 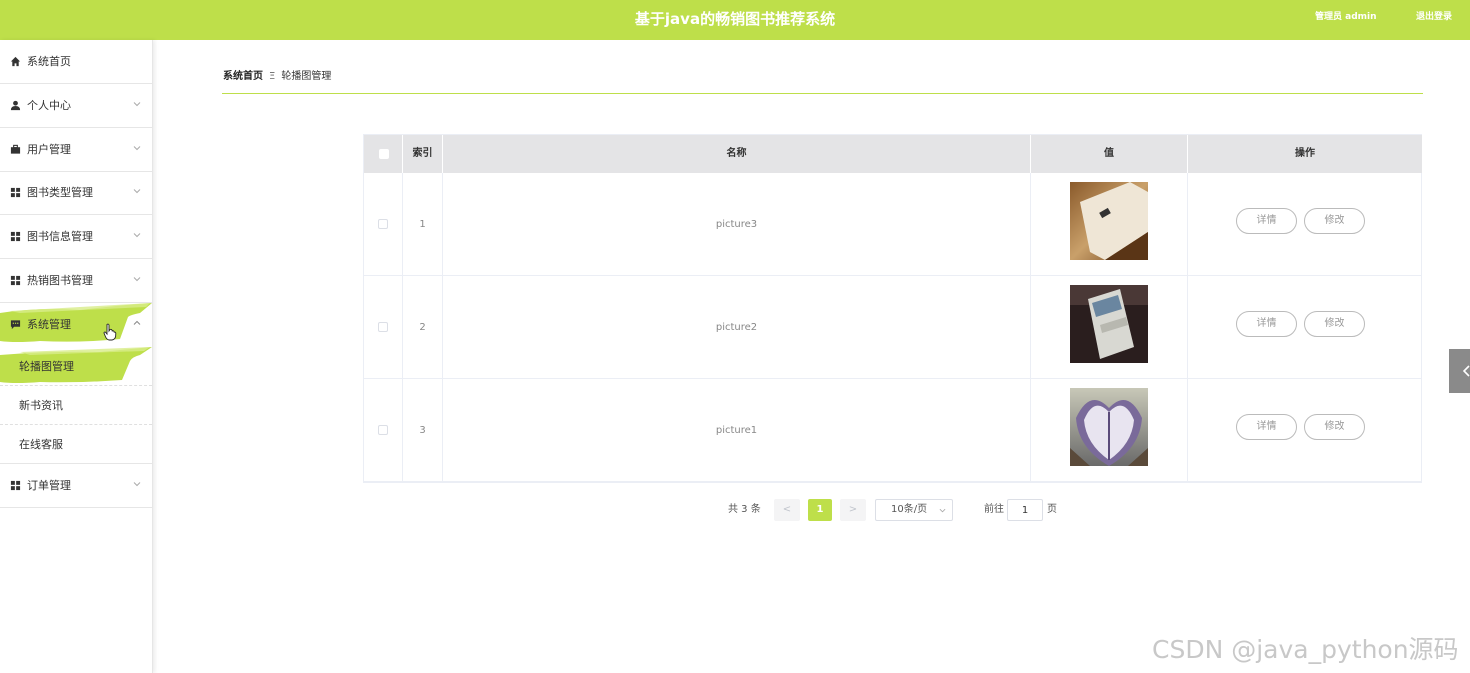 I want to click on sidebar-subitem-label: 在线客服, so click(x=41, y=444).